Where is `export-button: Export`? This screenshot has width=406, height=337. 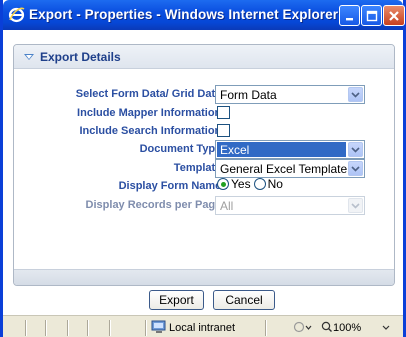
export-button: Export is located at coordinates (176, 300).